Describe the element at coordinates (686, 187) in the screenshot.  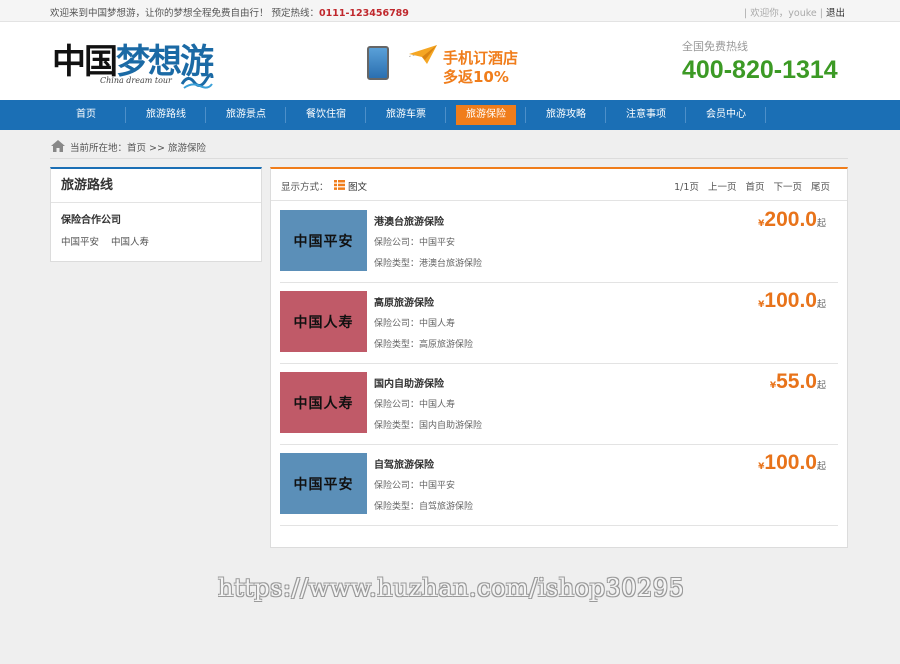
I see `page-indicator: 1/1页` at that location.